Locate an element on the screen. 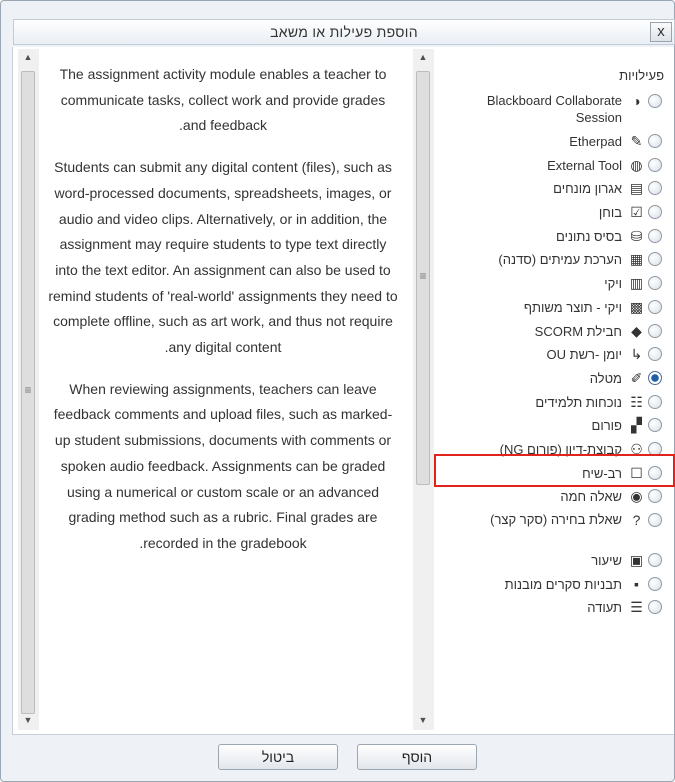  external-tool-icon: ◍ is located at coordinates (636, 164).